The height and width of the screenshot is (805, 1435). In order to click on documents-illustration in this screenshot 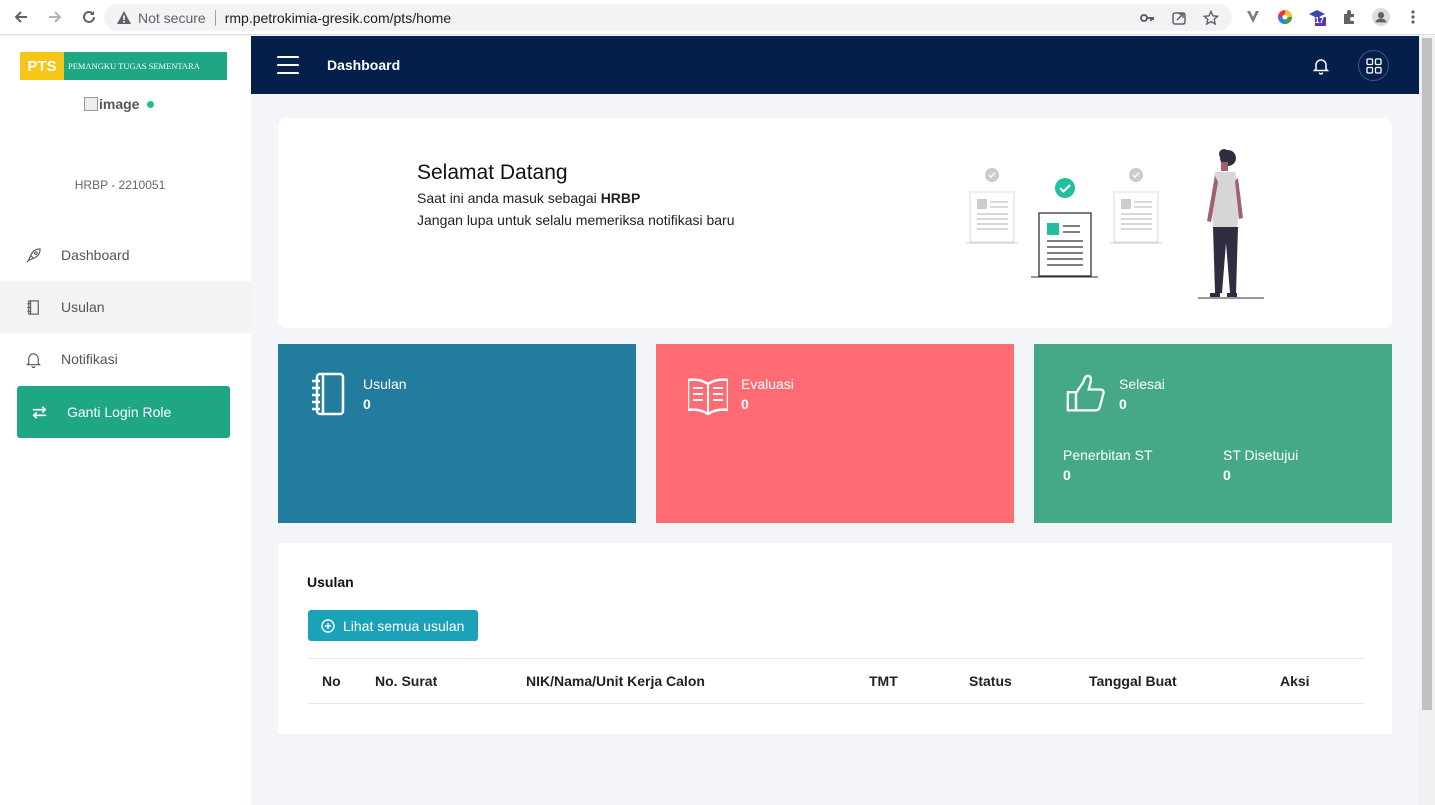, I will do `click(1115, 224)`.